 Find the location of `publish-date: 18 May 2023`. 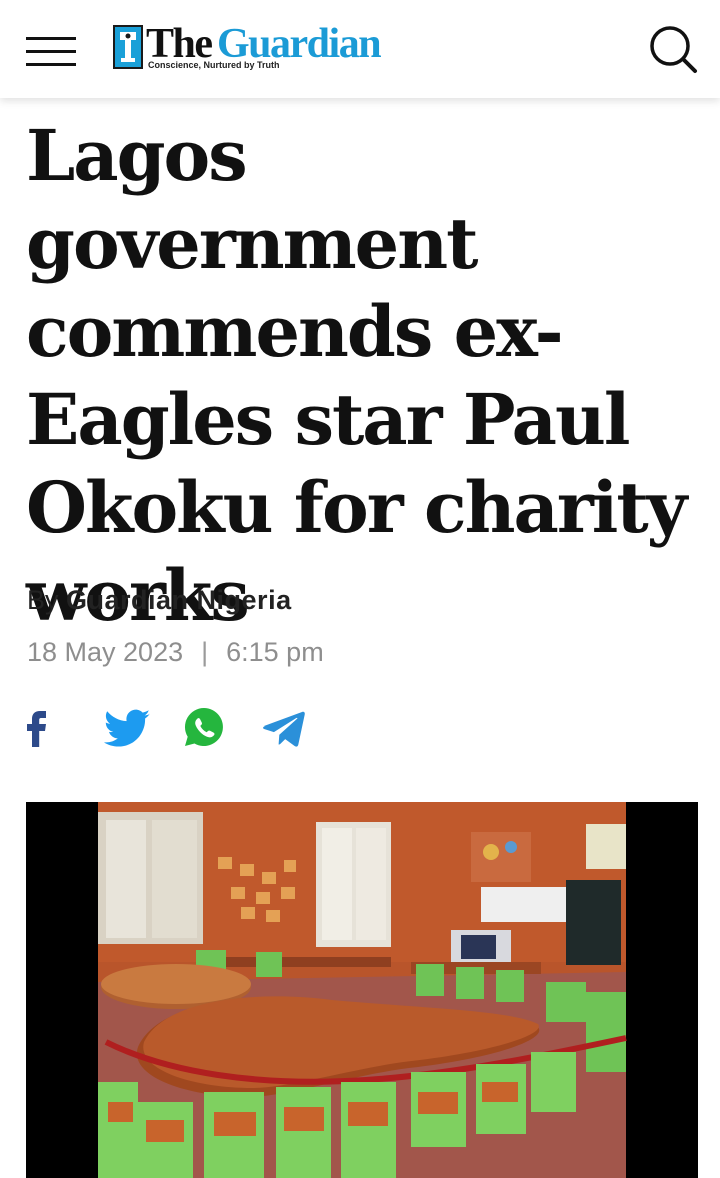

publish-date: 18 May 2023 is located at coordinates (105, 652).